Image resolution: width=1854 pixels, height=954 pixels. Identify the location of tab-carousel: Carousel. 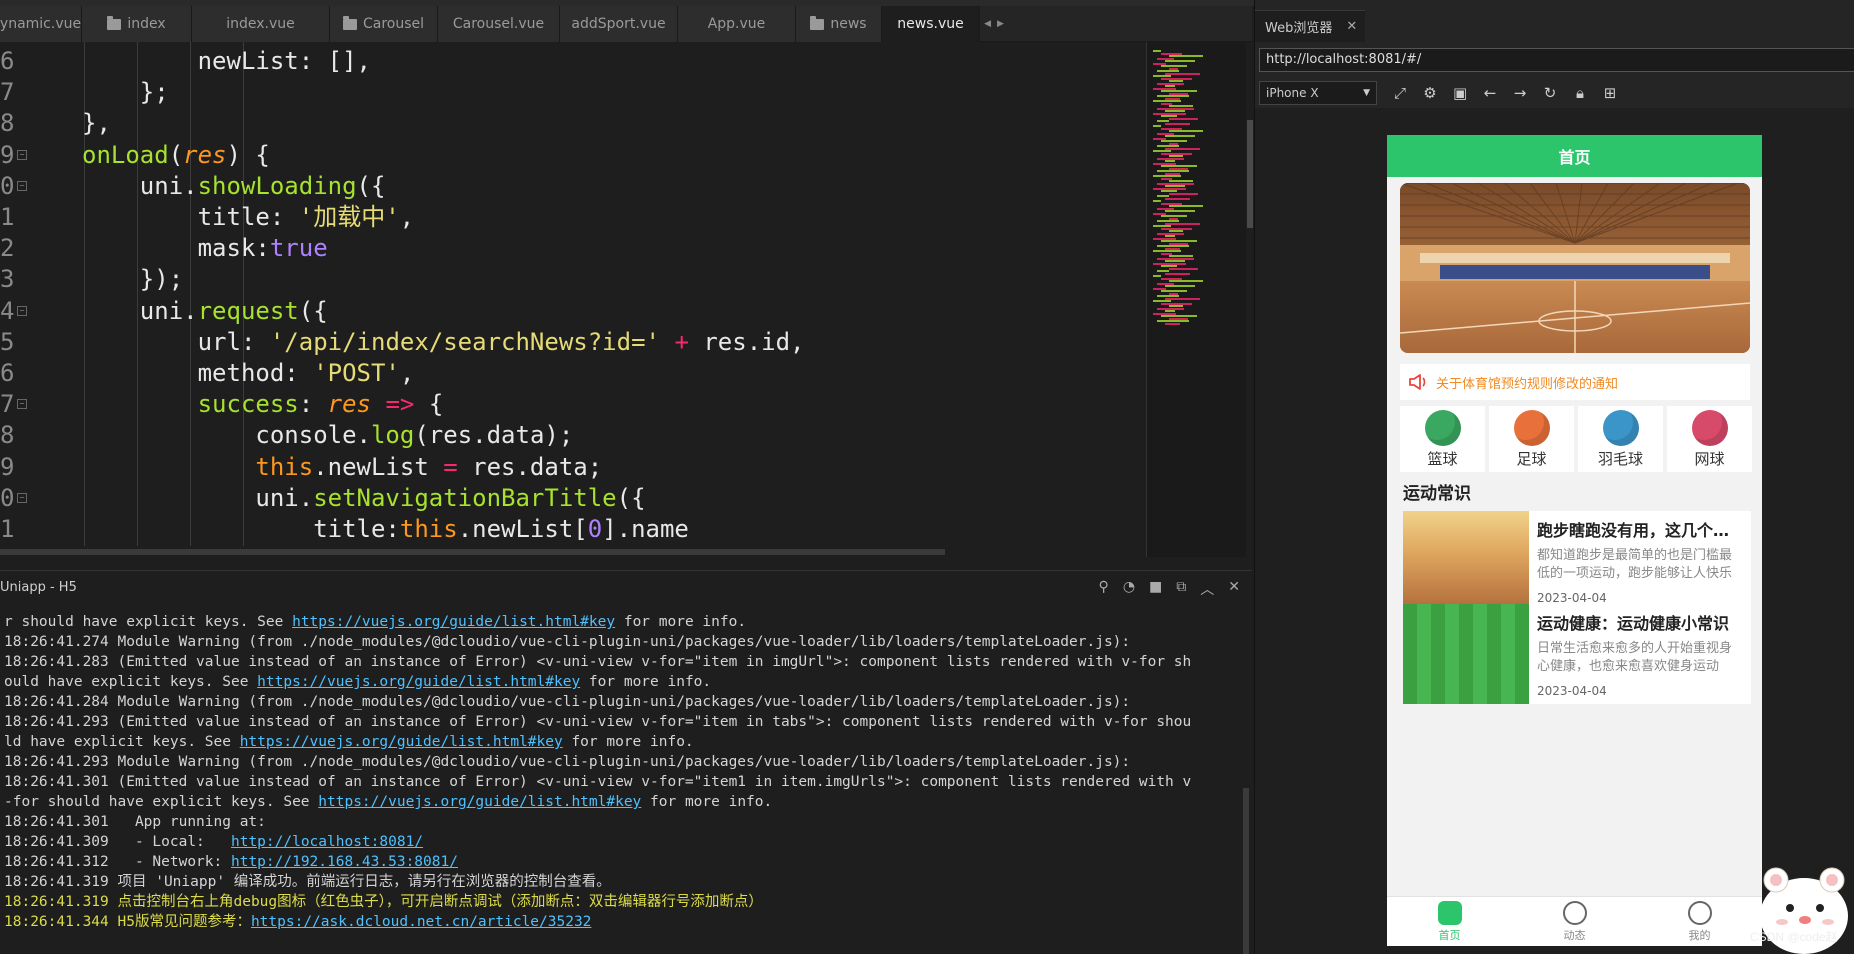
(384, 24).